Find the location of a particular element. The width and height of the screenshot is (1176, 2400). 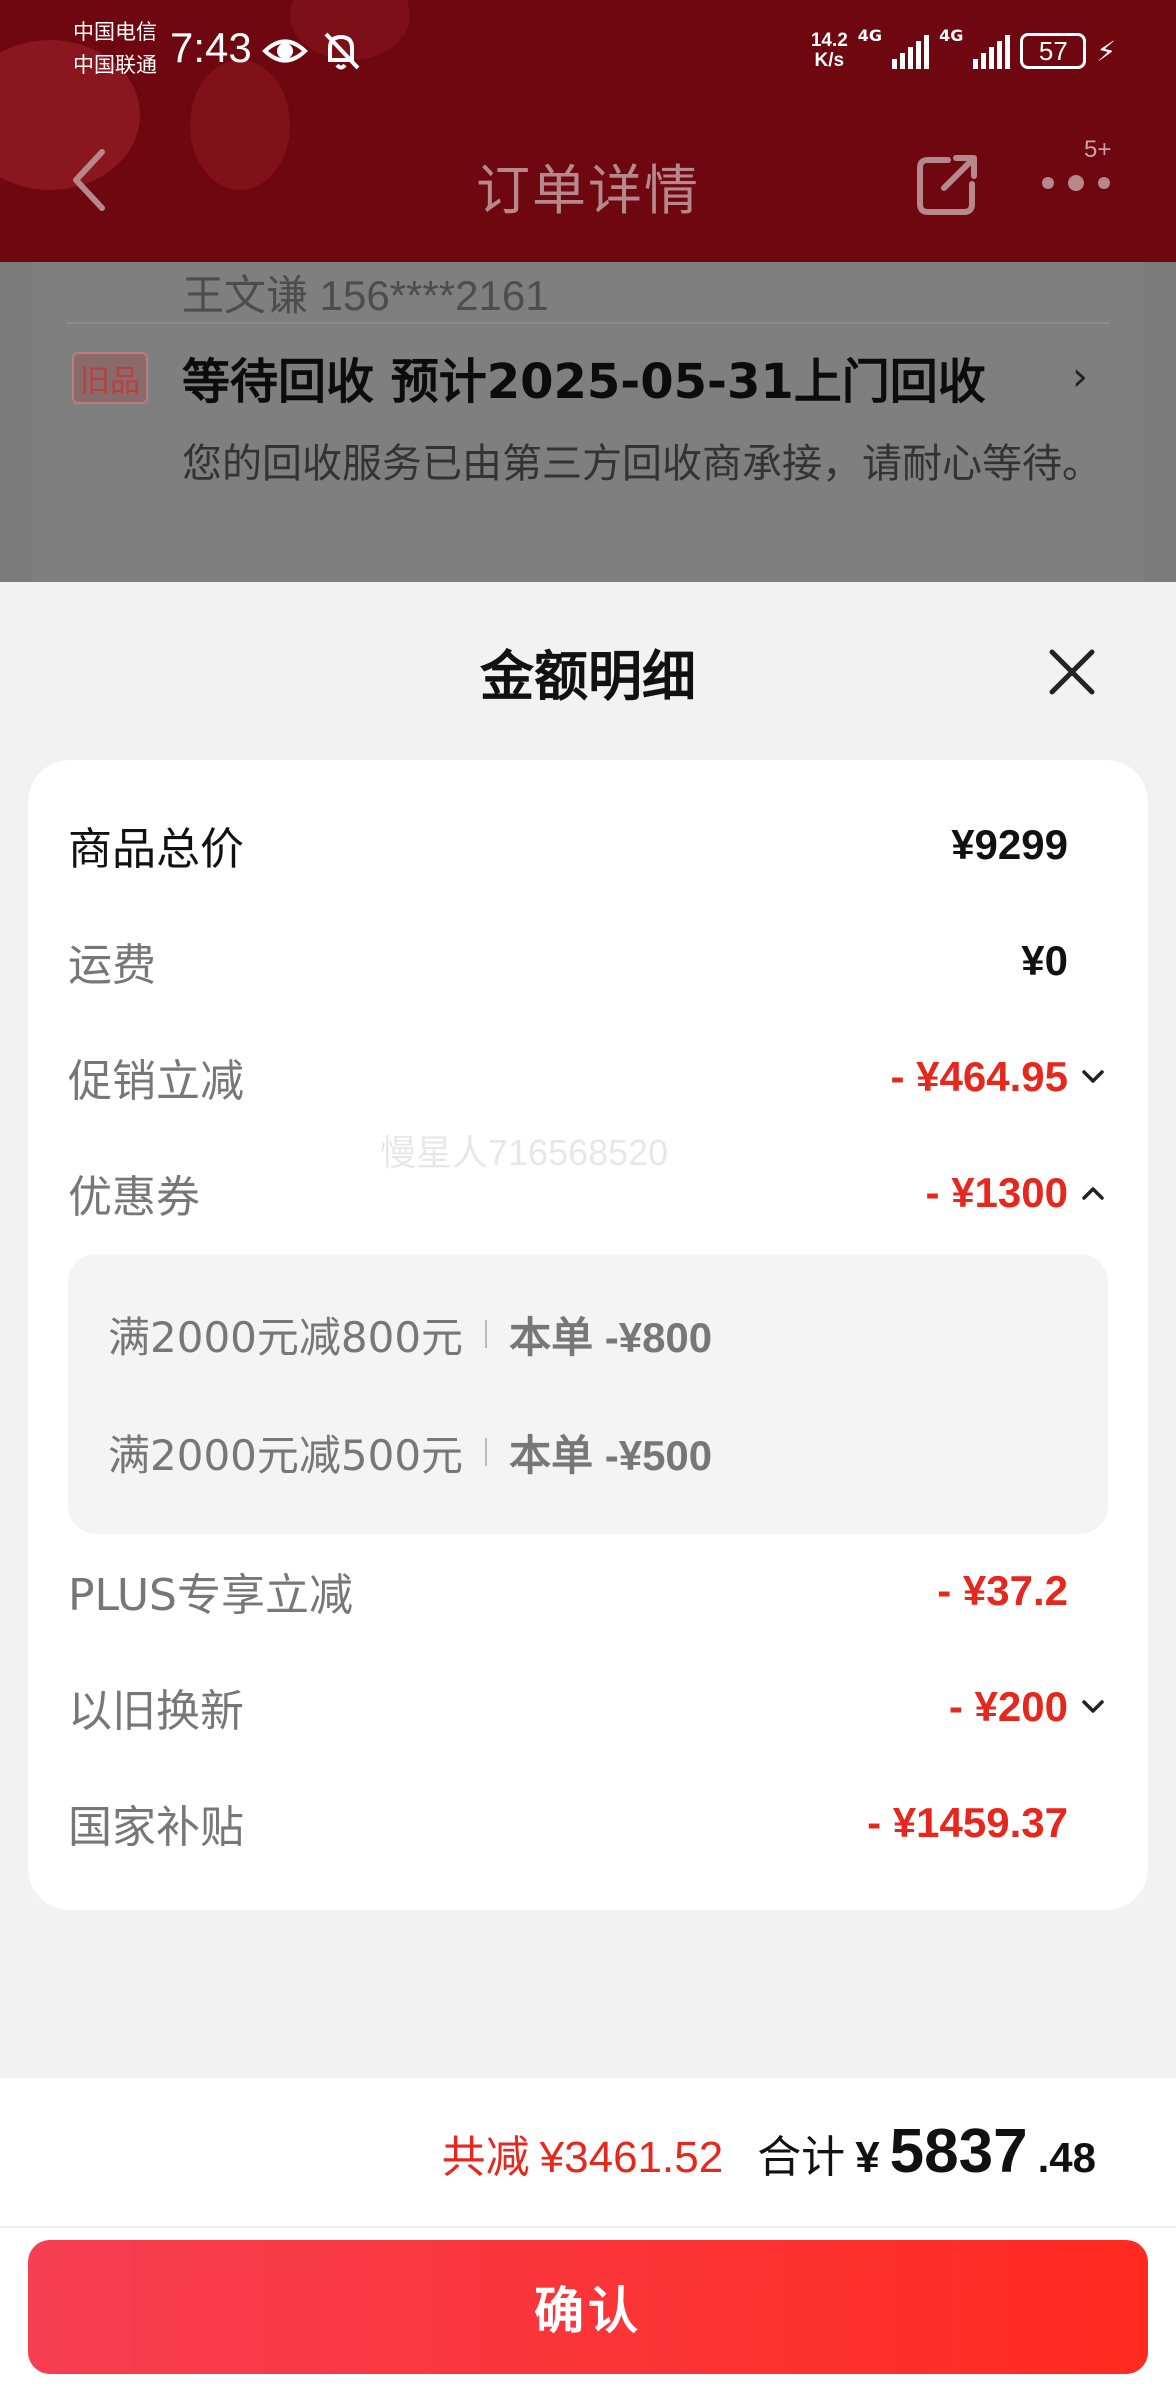

page-title: 订单详情 is located at coordinates (588, 190).